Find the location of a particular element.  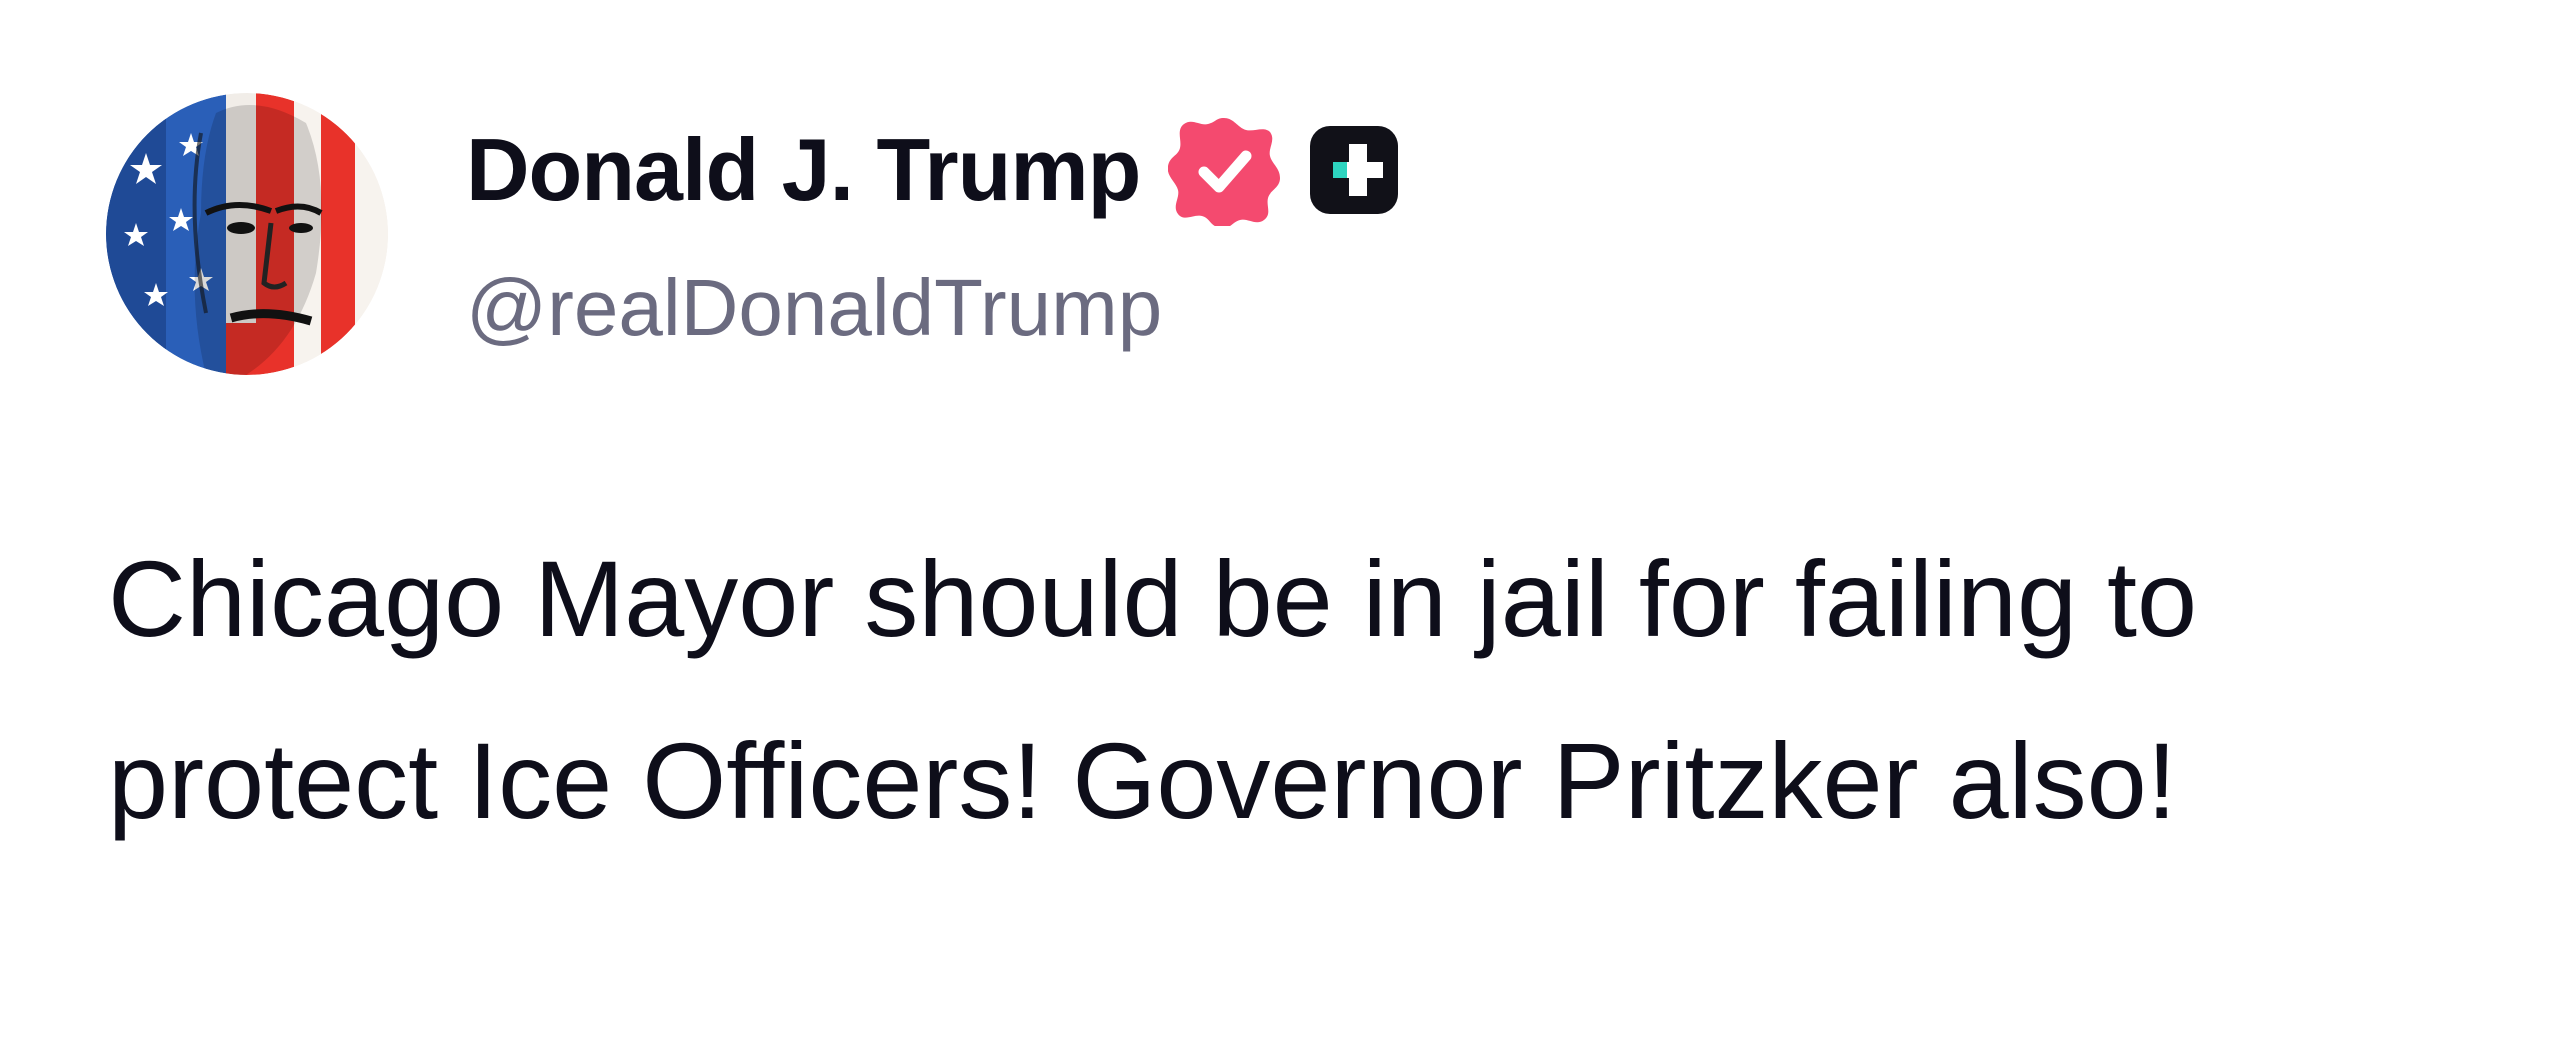

plus-badge-icon is located at coordinates (1354, 170).